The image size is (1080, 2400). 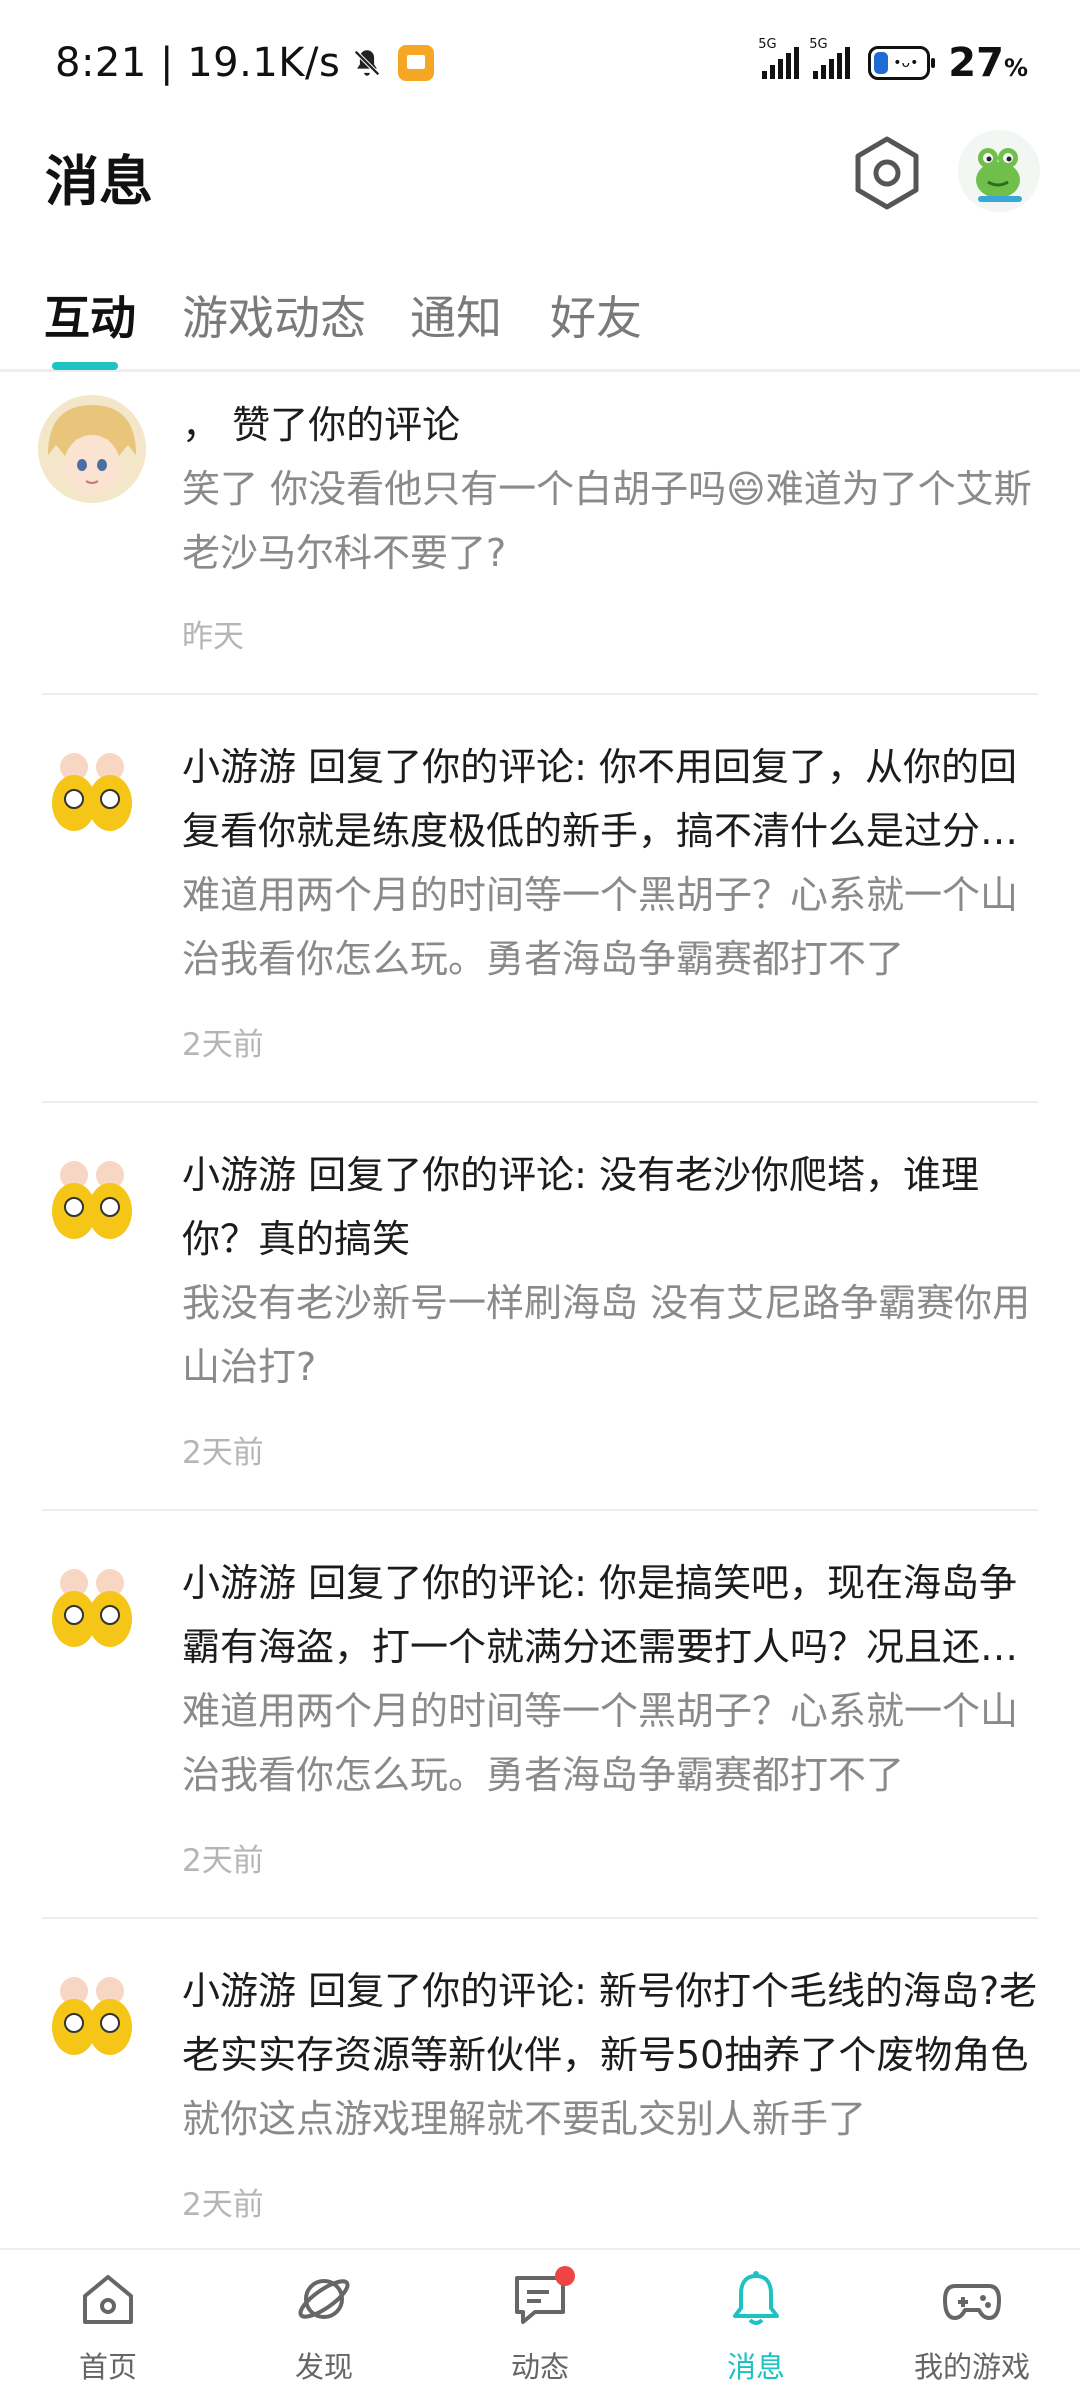 I want to click on status-bar: 8:21 | 19.1K/s 5G 5G •ᴗ• 27%, so click(x=540, y=62).